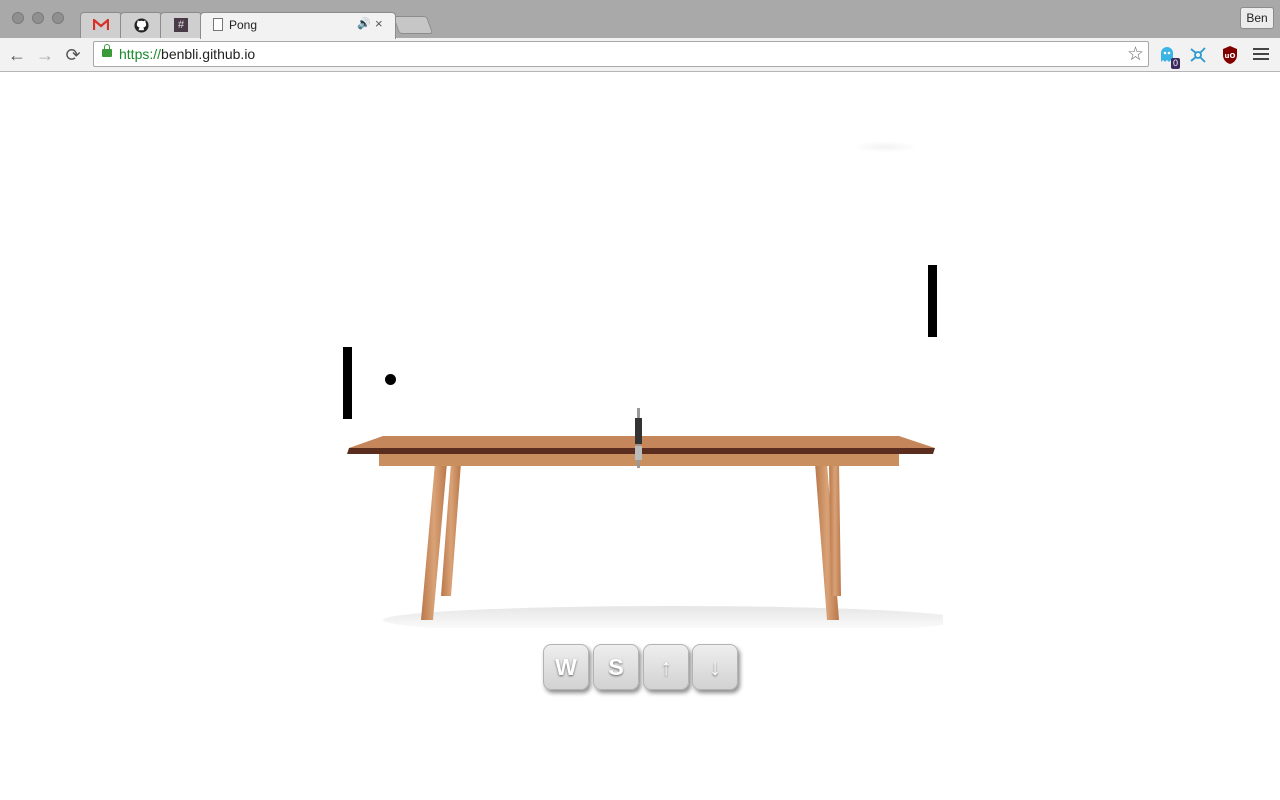 The width and height of the screenshot is (1280, 800). I want to click on ghostery-icon: 0, so click(1168, 56).